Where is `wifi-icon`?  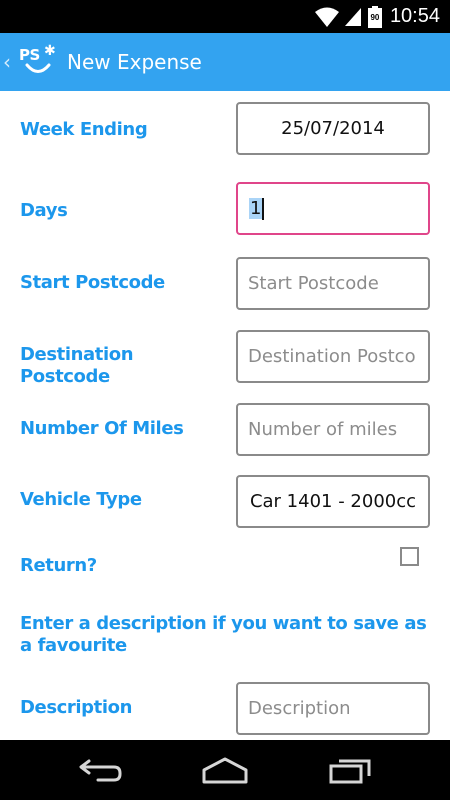
wifi-icon is located at coordinates (327, 17).